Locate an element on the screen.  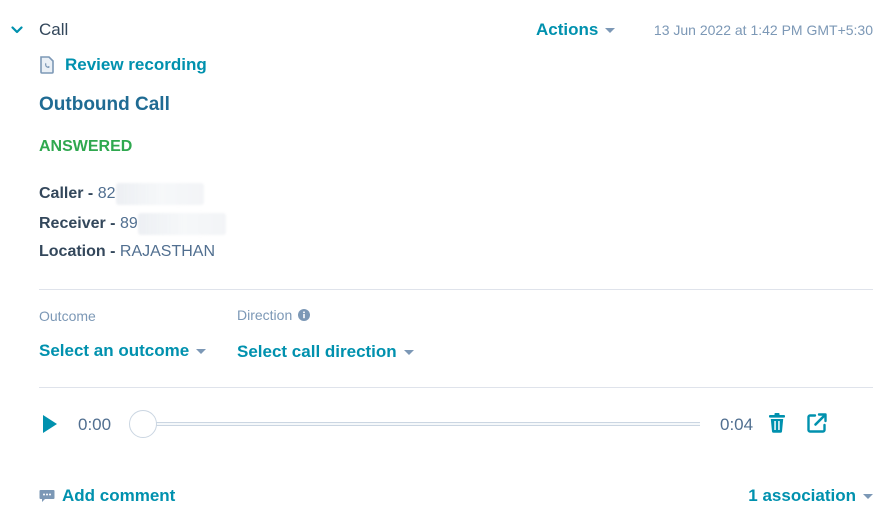
outcome-select: Select an outcome is located at coordinates (123, 351).